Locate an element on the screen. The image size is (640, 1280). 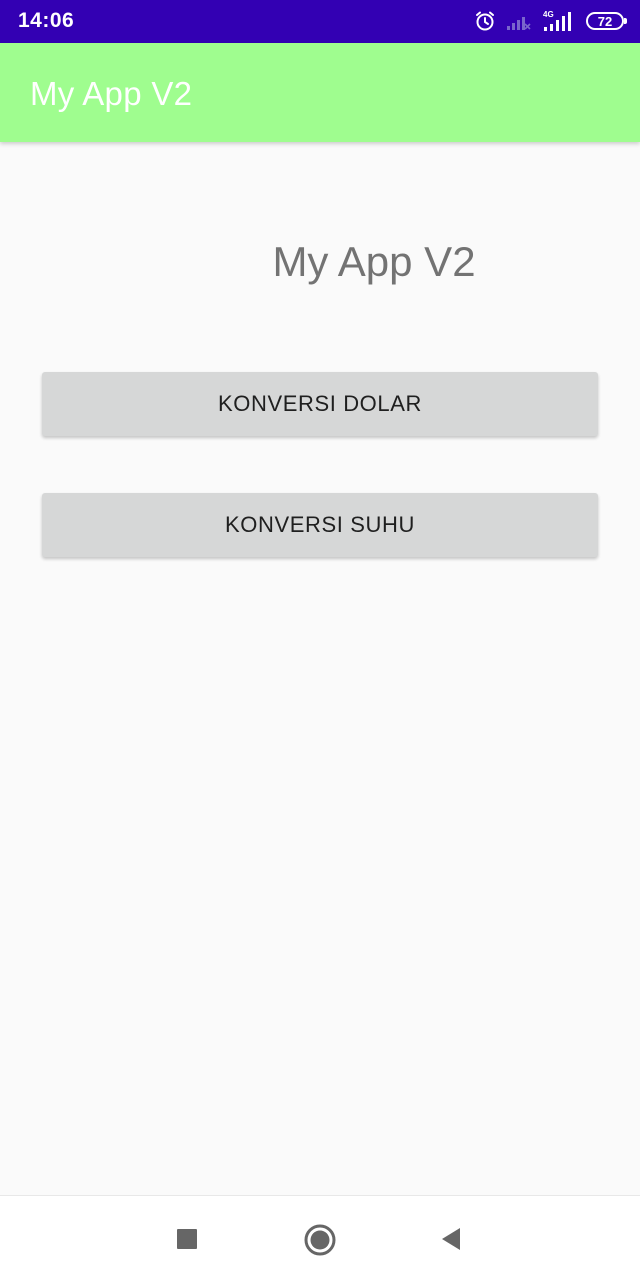
signal-weak-icon is located at coordinates (519, 21).